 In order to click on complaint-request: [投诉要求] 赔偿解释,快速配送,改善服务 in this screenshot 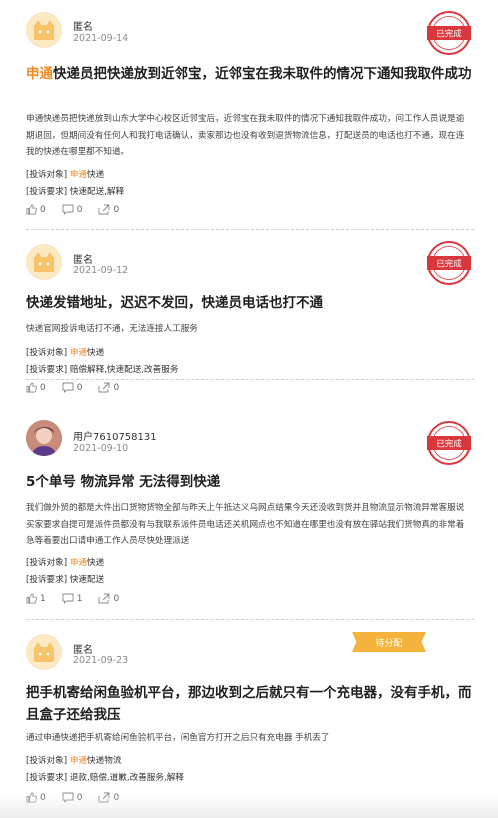, I will do `click(102, 370)`.